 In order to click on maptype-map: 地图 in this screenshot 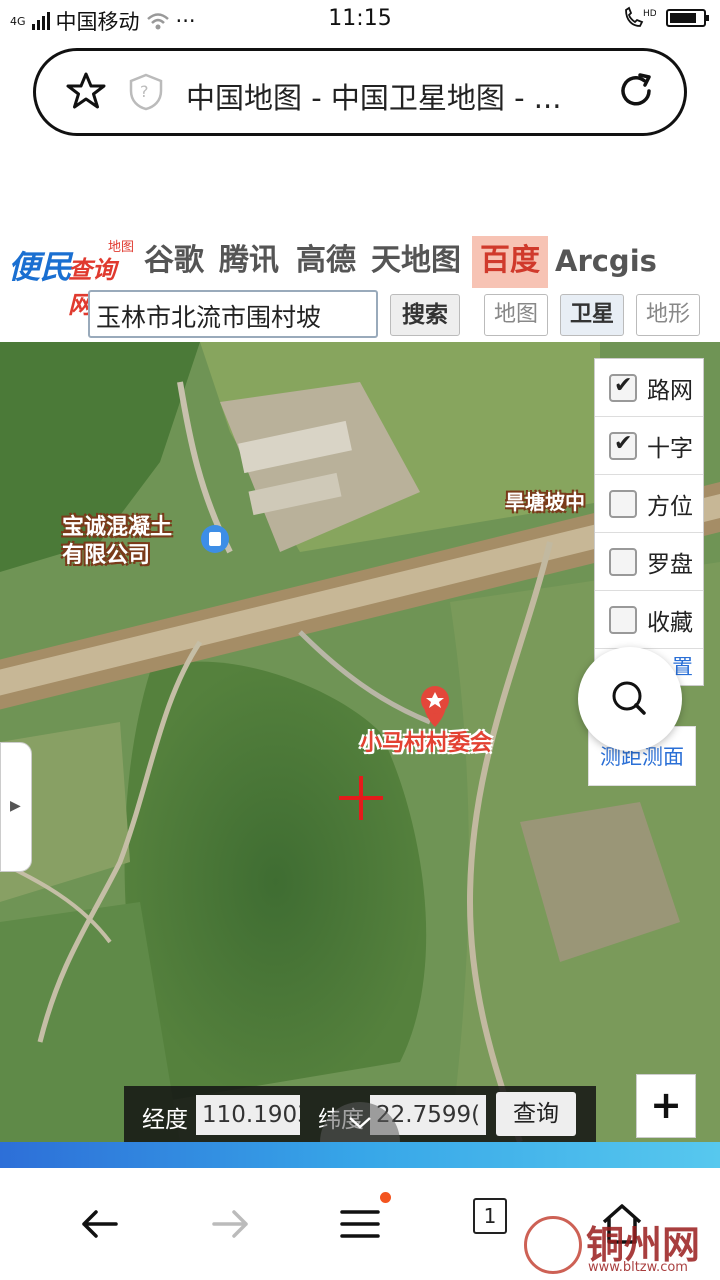, I will do `click(516, 315)`.